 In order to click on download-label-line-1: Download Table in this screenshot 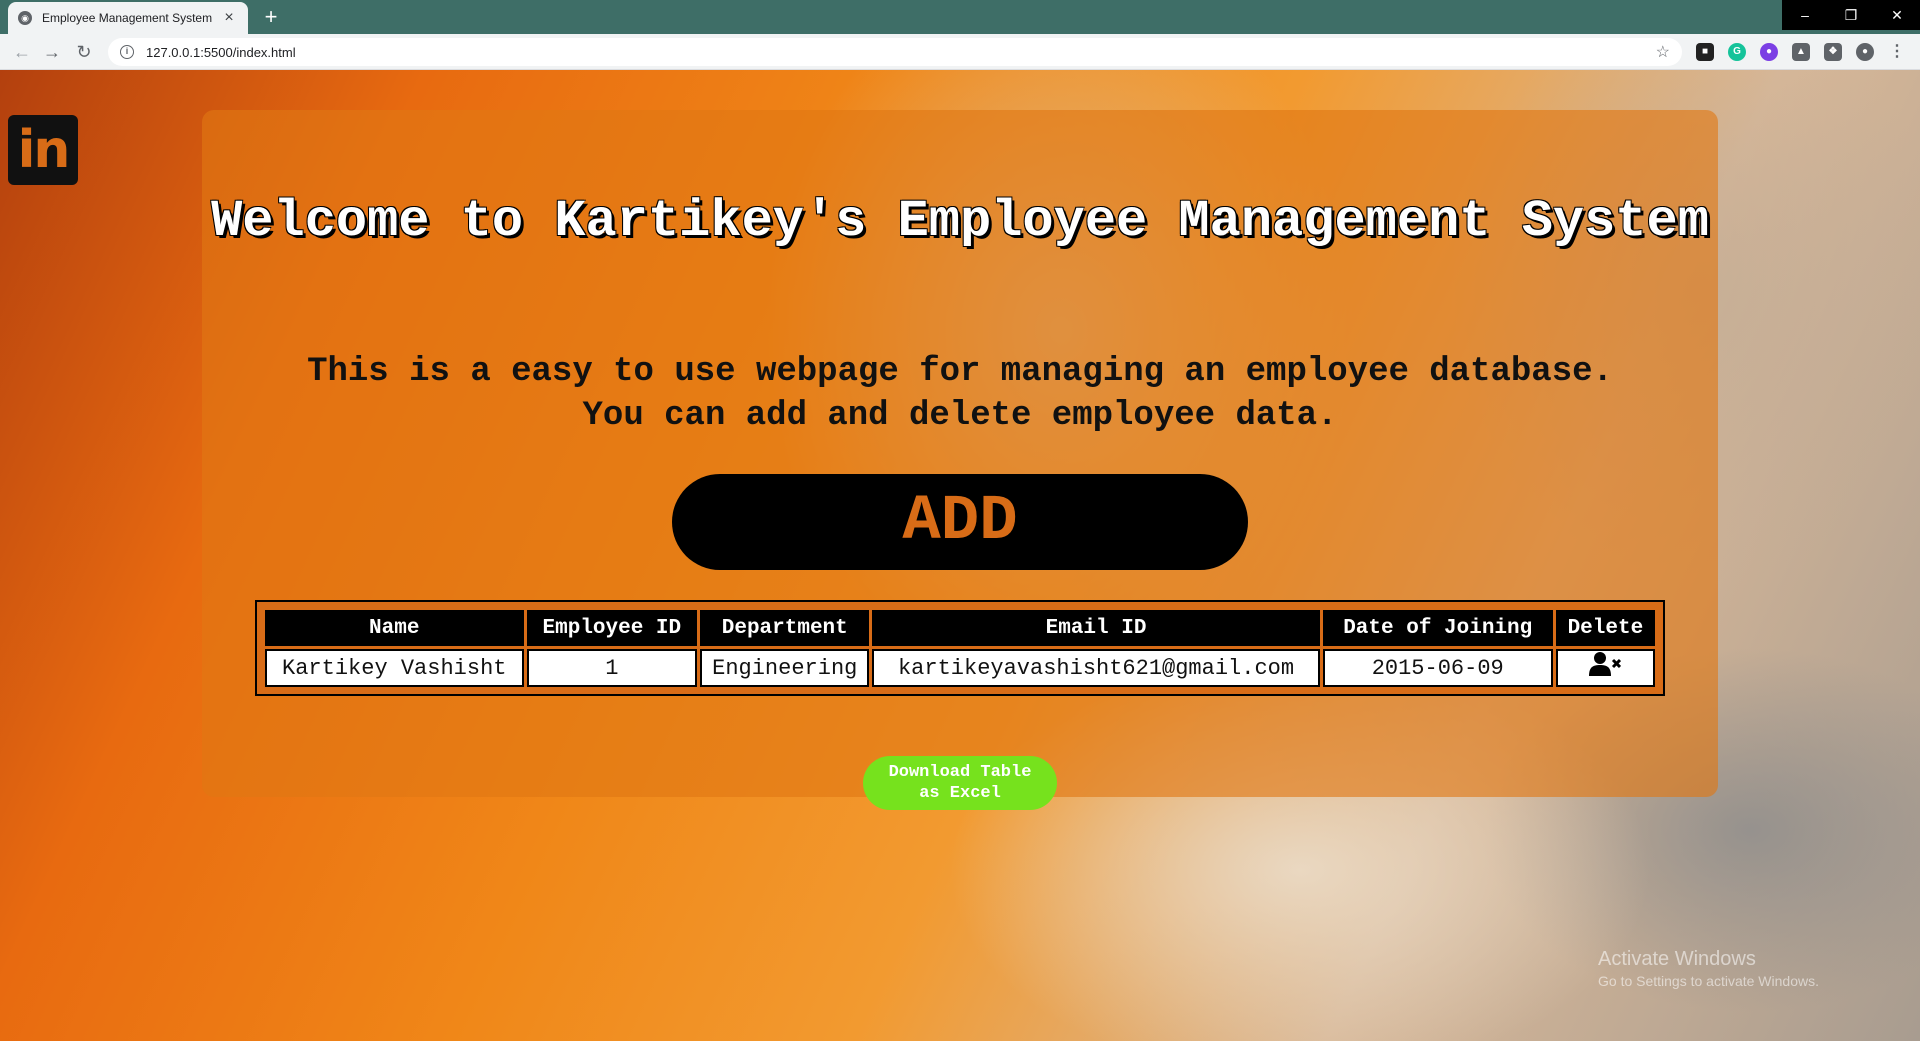, I will do `click(960, 772)`.